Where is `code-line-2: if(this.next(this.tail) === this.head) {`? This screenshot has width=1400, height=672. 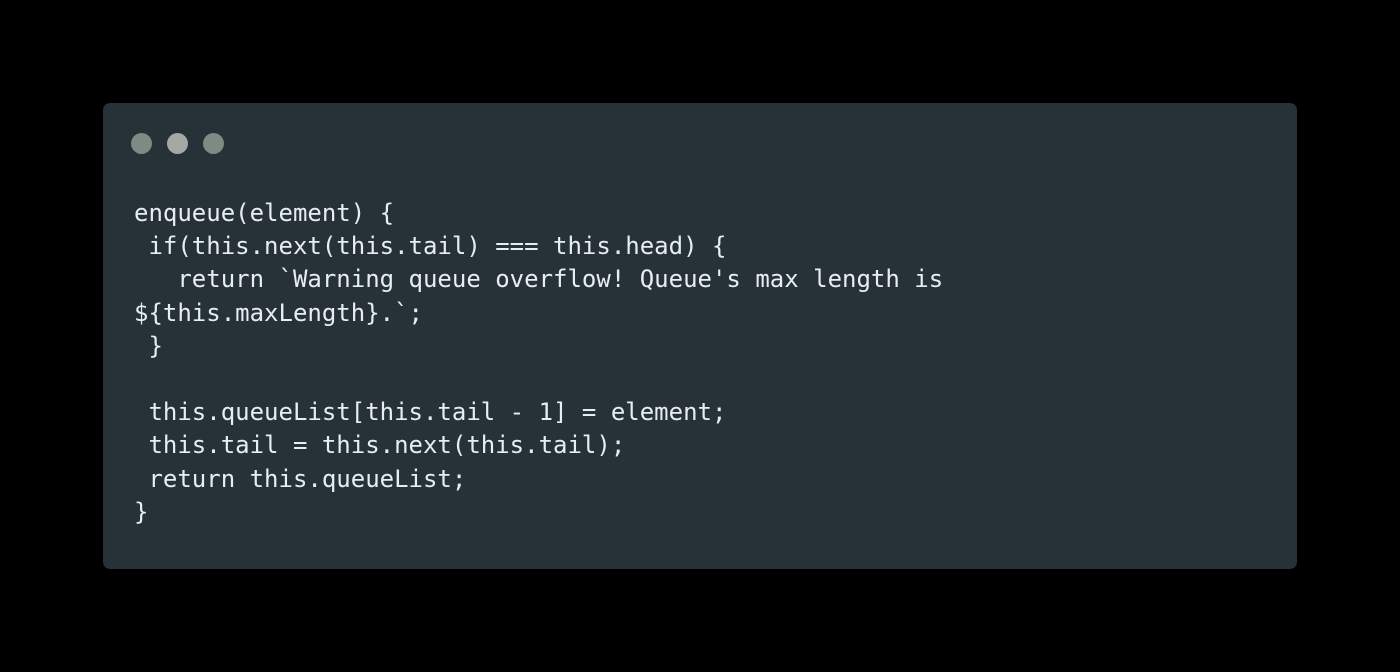 code-line-2: if(this.next(this.tail) === this.head) { is located at coordinates (430, 246).